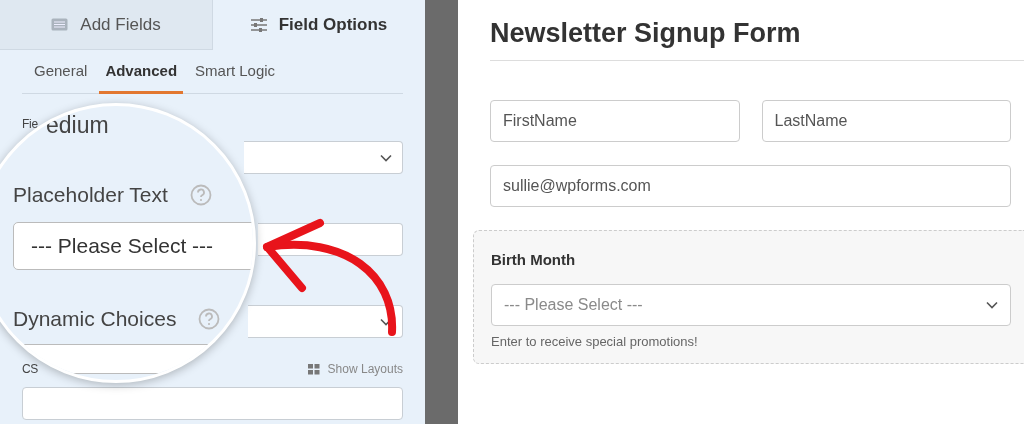 Image resolution: width=1024 pixels, height=424 pixels. Describe the element at coordinates (95, 319) in the screenshot. I see `magnified-label: Dynamic Choices` at that location.